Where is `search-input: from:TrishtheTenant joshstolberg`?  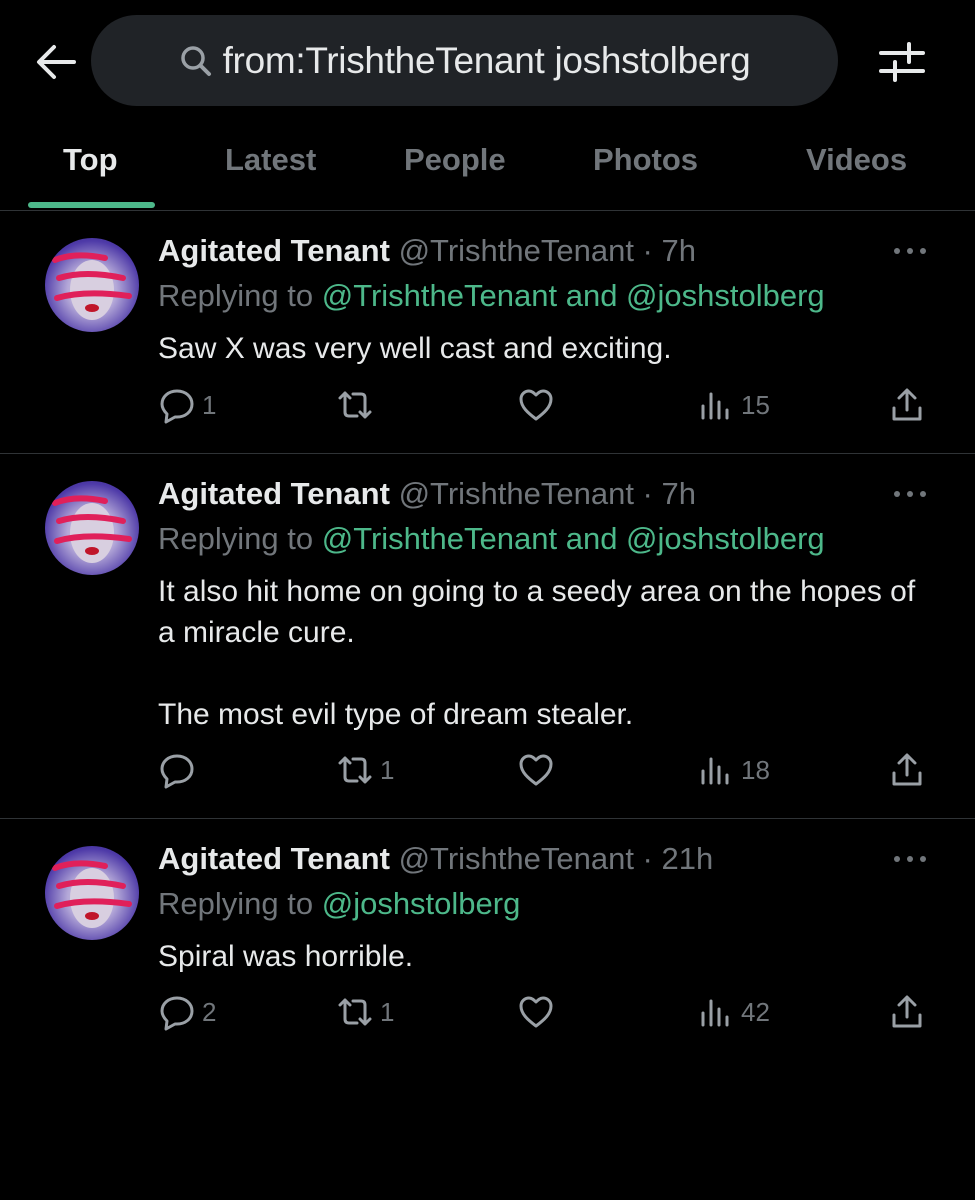
search-input: from:TrishtheTenant joshstolberg is located at coordinates (464, 60).